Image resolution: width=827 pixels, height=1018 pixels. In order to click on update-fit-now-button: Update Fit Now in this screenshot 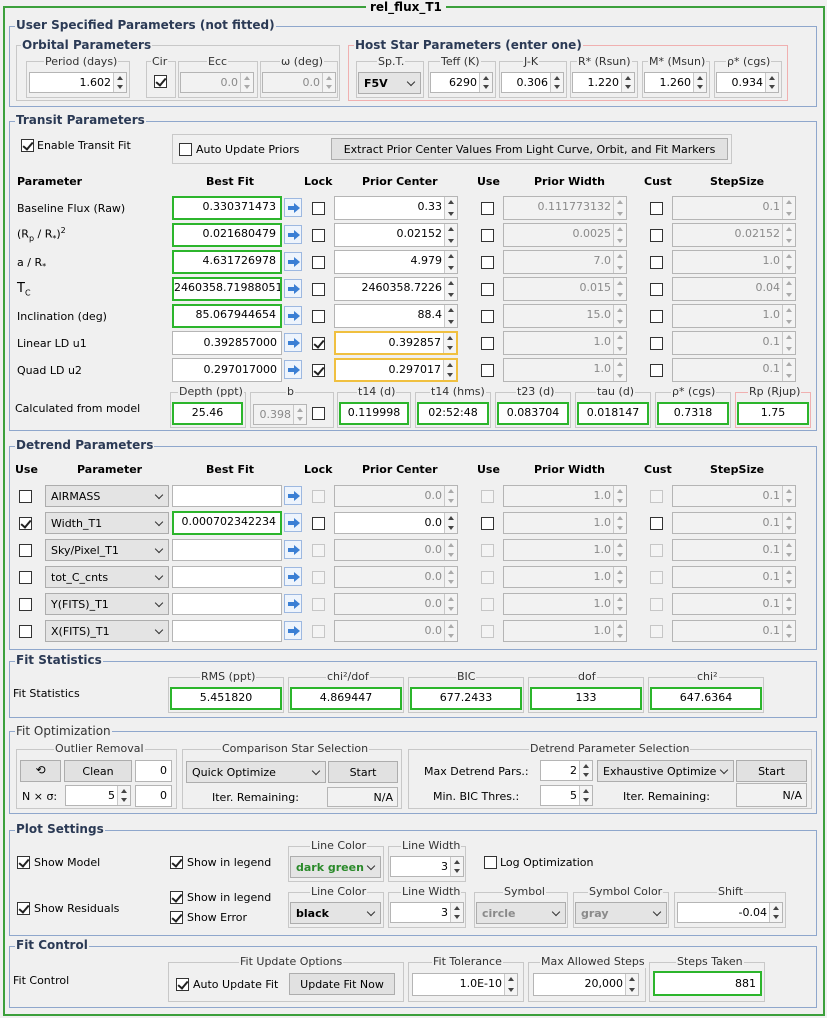, I will do `click(342, 984)`.